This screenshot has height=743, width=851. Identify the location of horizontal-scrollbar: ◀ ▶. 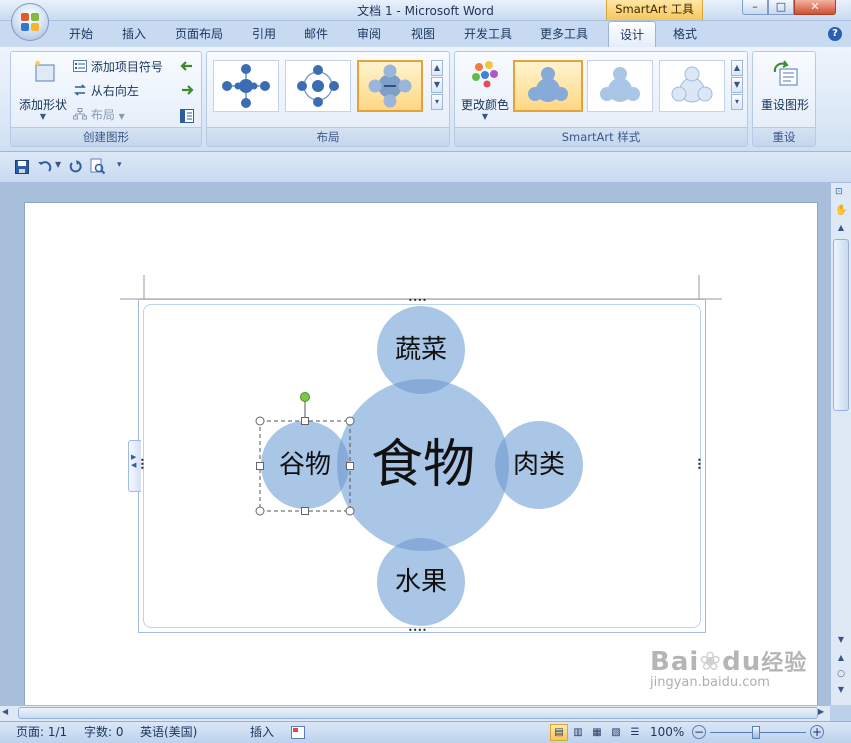
(415, 713).